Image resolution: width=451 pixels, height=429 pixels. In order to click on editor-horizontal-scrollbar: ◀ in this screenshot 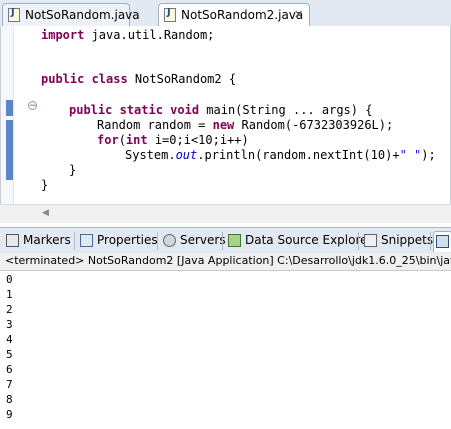, I will do `click(225, 213)`.